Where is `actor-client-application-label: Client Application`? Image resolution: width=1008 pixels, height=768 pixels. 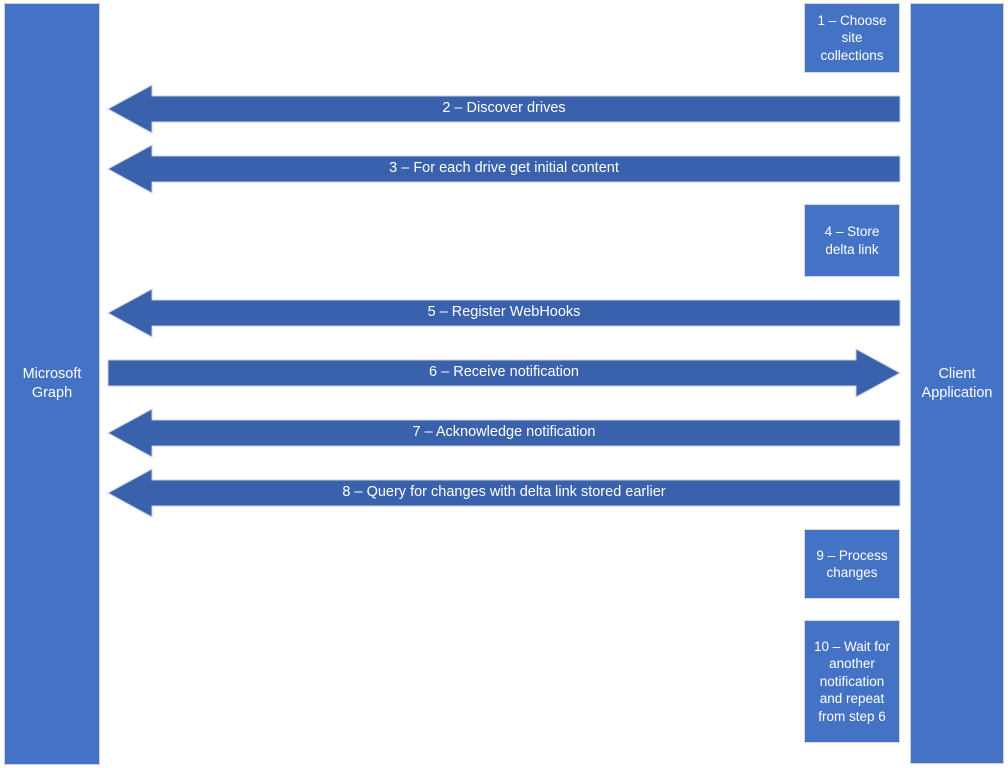 actor-client-application-label: Client Application is located at coordinates (957, 383).